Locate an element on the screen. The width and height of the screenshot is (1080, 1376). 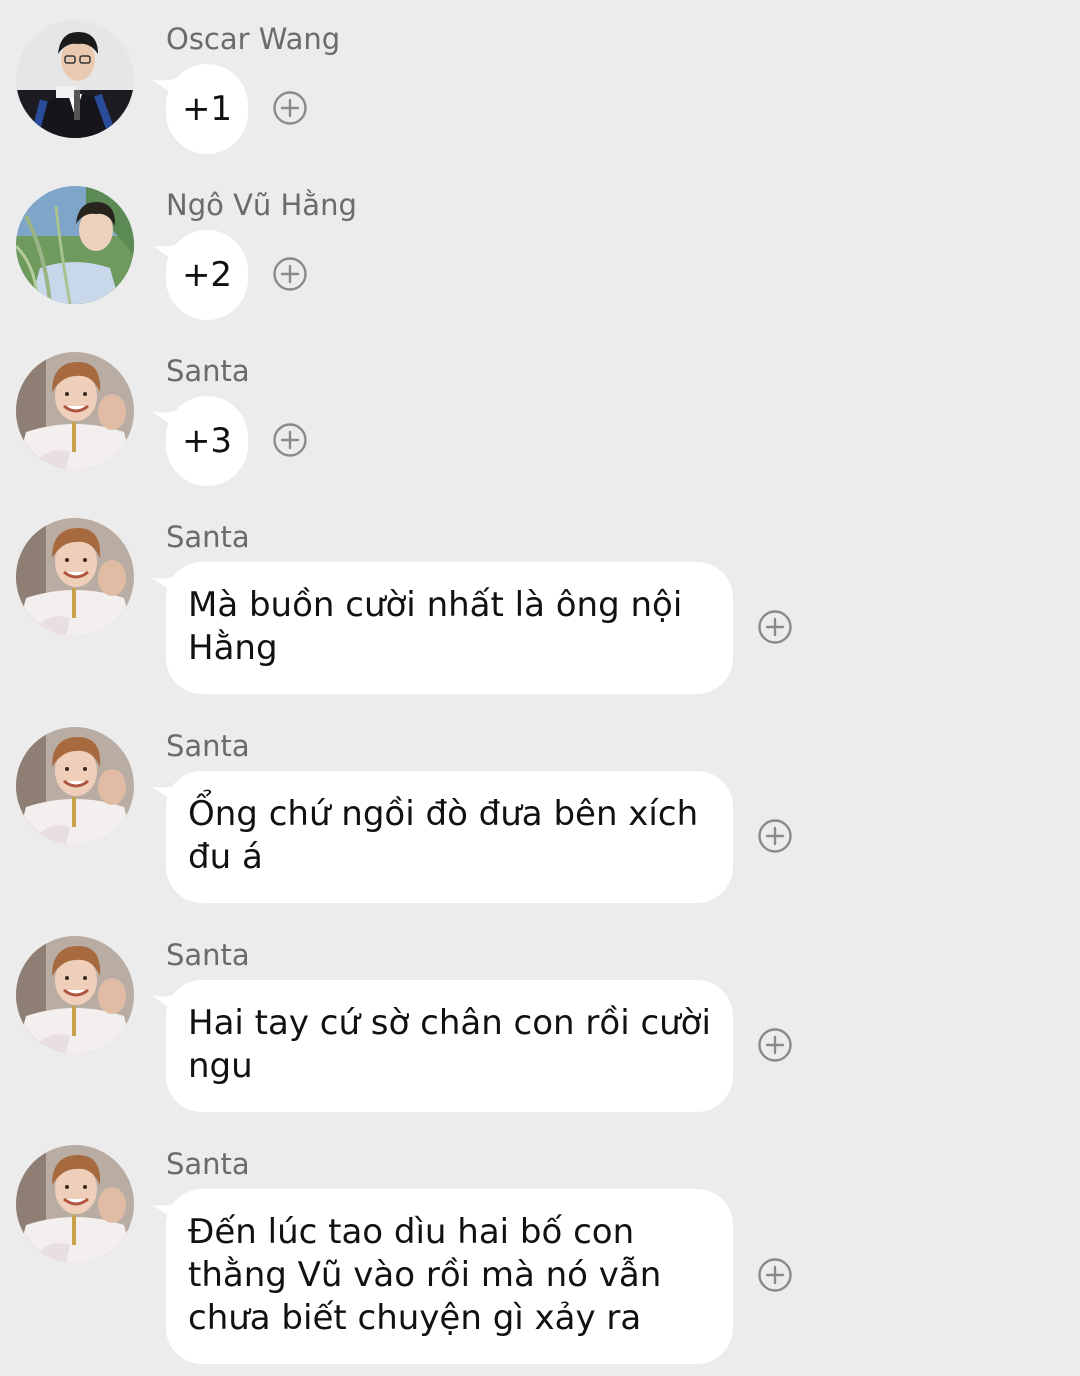
message-text: Ổng chứ ngồi đò đưa bên xích đu á is located at coordinates (443, 835).